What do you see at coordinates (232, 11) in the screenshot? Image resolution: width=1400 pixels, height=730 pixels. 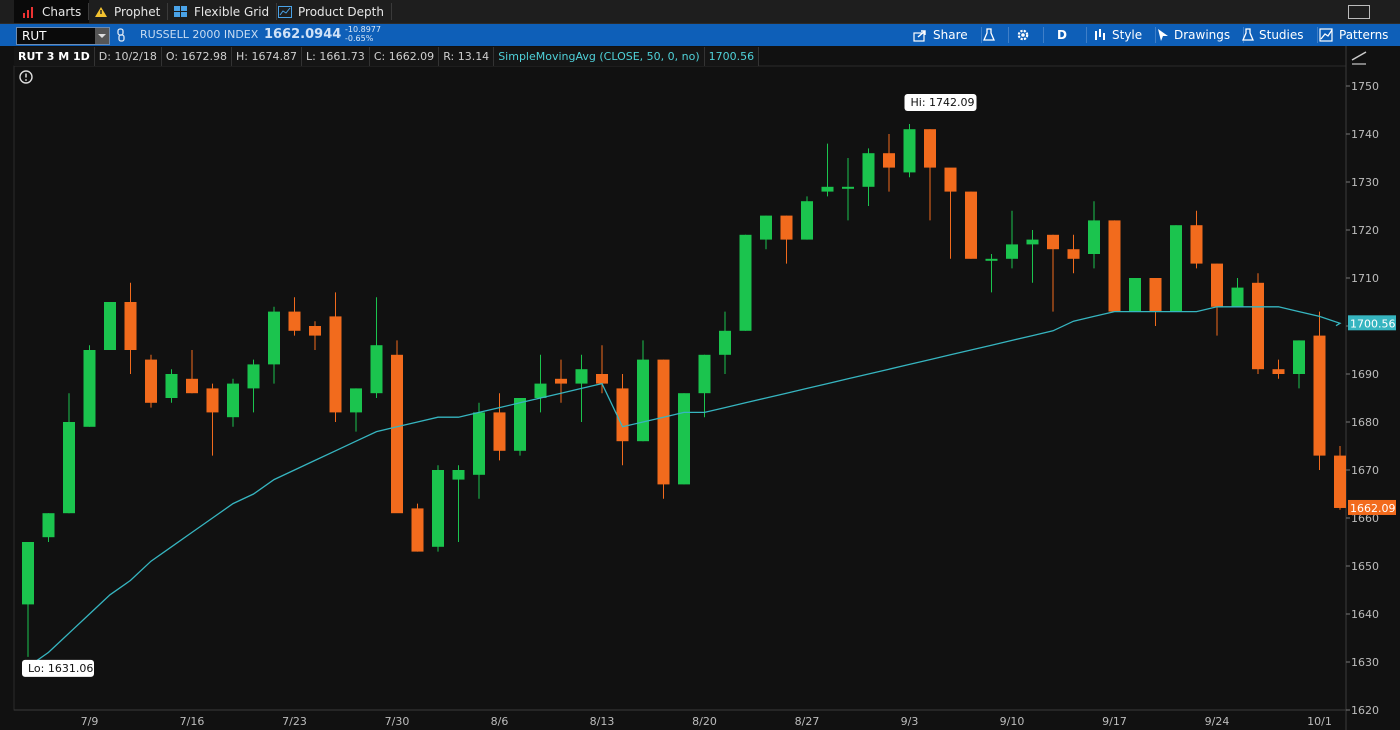 I see `tab-label: Flexible Grid` at bounding box center [232, 11].